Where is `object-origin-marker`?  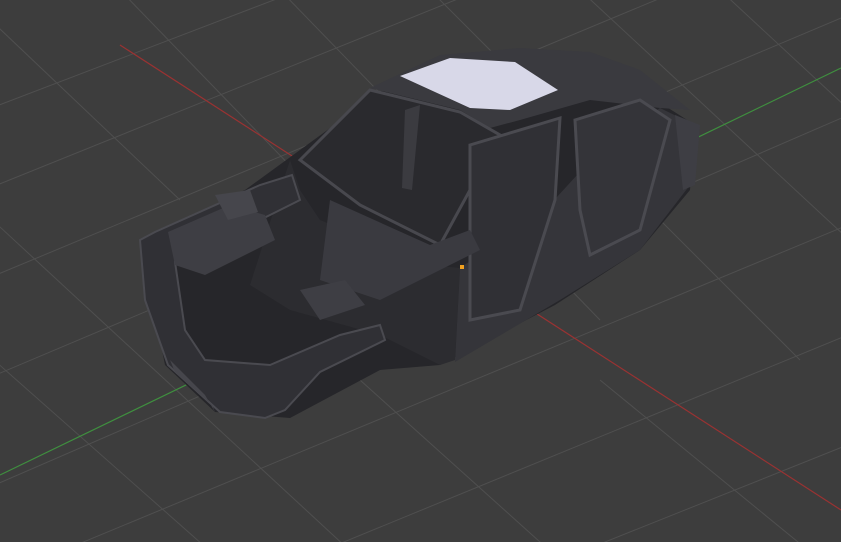 object-origin-marker is located at coordinates (462, 267).